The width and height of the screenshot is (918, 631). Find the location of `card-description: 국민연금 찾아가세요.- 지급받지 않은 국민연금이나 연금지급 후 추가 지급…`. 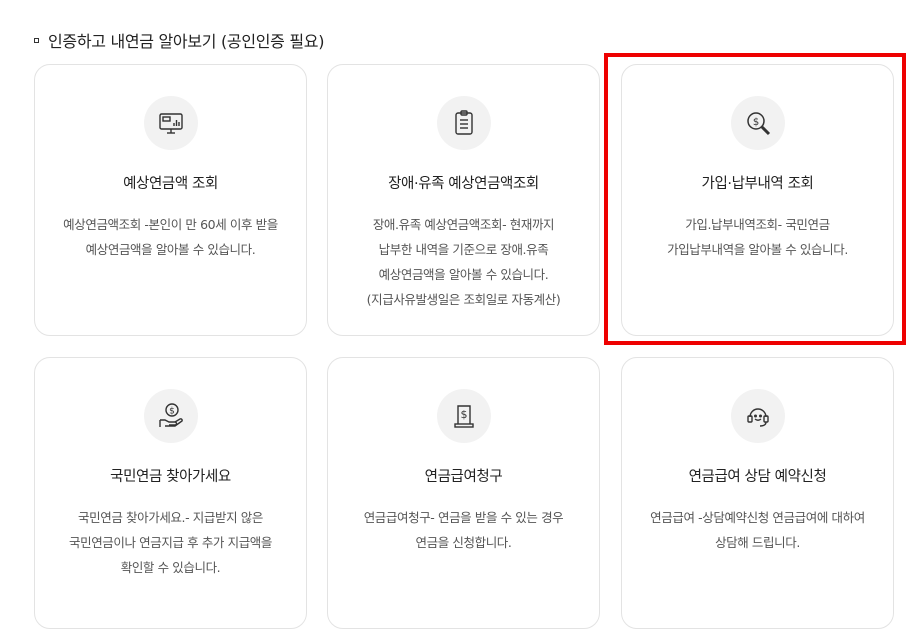

card-description: 국민연금 찾아가세요.- 지급받지 않은 국민연금이나 연금지급 후 추가 지급… is located at coordinates (170, 542).